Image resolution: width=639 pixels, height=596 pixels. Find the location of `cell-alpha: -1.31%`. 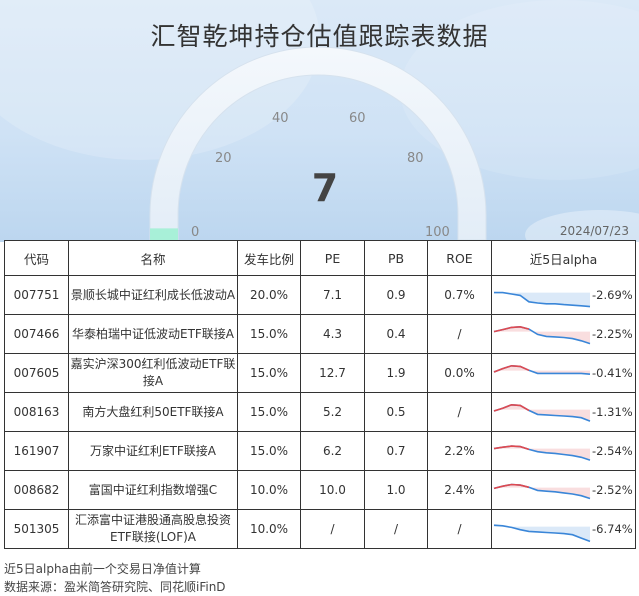

cell-alpha: -1.31% is located at coordinates (563, 412).